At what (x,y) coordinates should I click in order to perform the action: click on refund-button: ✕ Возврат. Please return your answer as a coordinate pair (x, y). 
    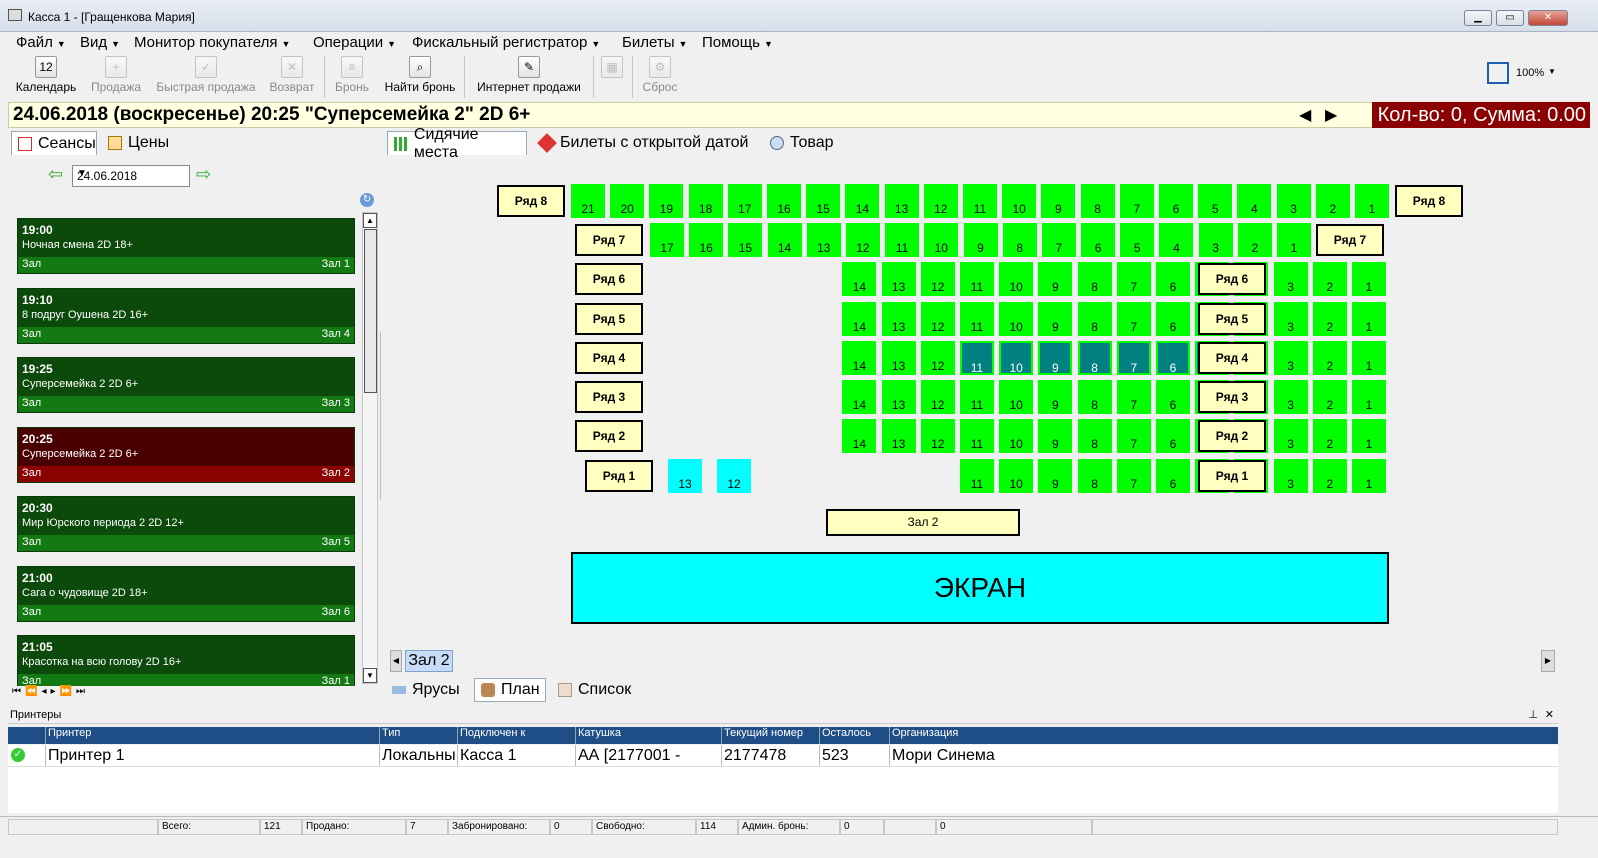
    Looking at the image, I should click on (292, 75).